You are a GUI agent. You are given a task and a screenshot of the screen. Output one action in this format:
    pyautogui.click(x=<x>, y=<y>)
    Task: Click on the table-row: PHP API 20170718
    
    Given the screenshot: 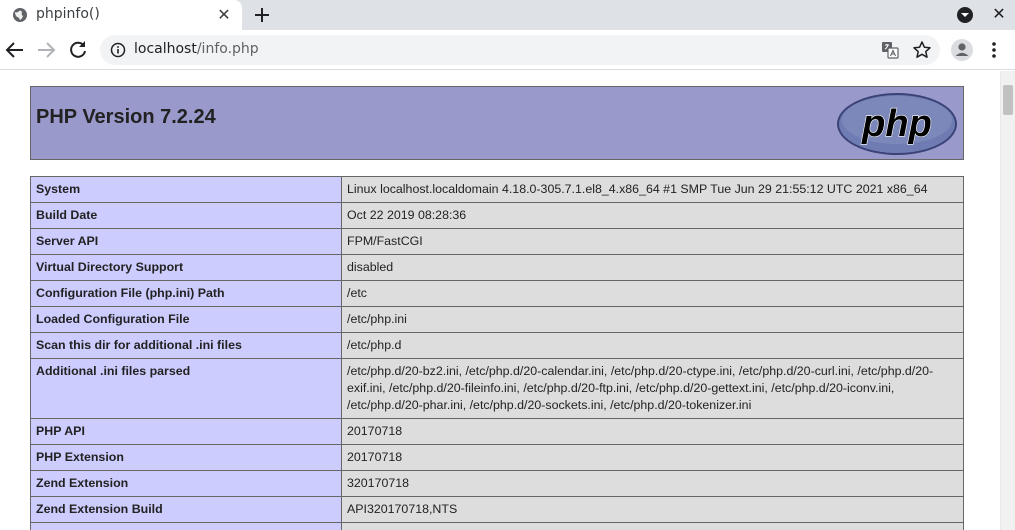 What is the action you would take?
    pyautogui.click(x=497, y=431)
    